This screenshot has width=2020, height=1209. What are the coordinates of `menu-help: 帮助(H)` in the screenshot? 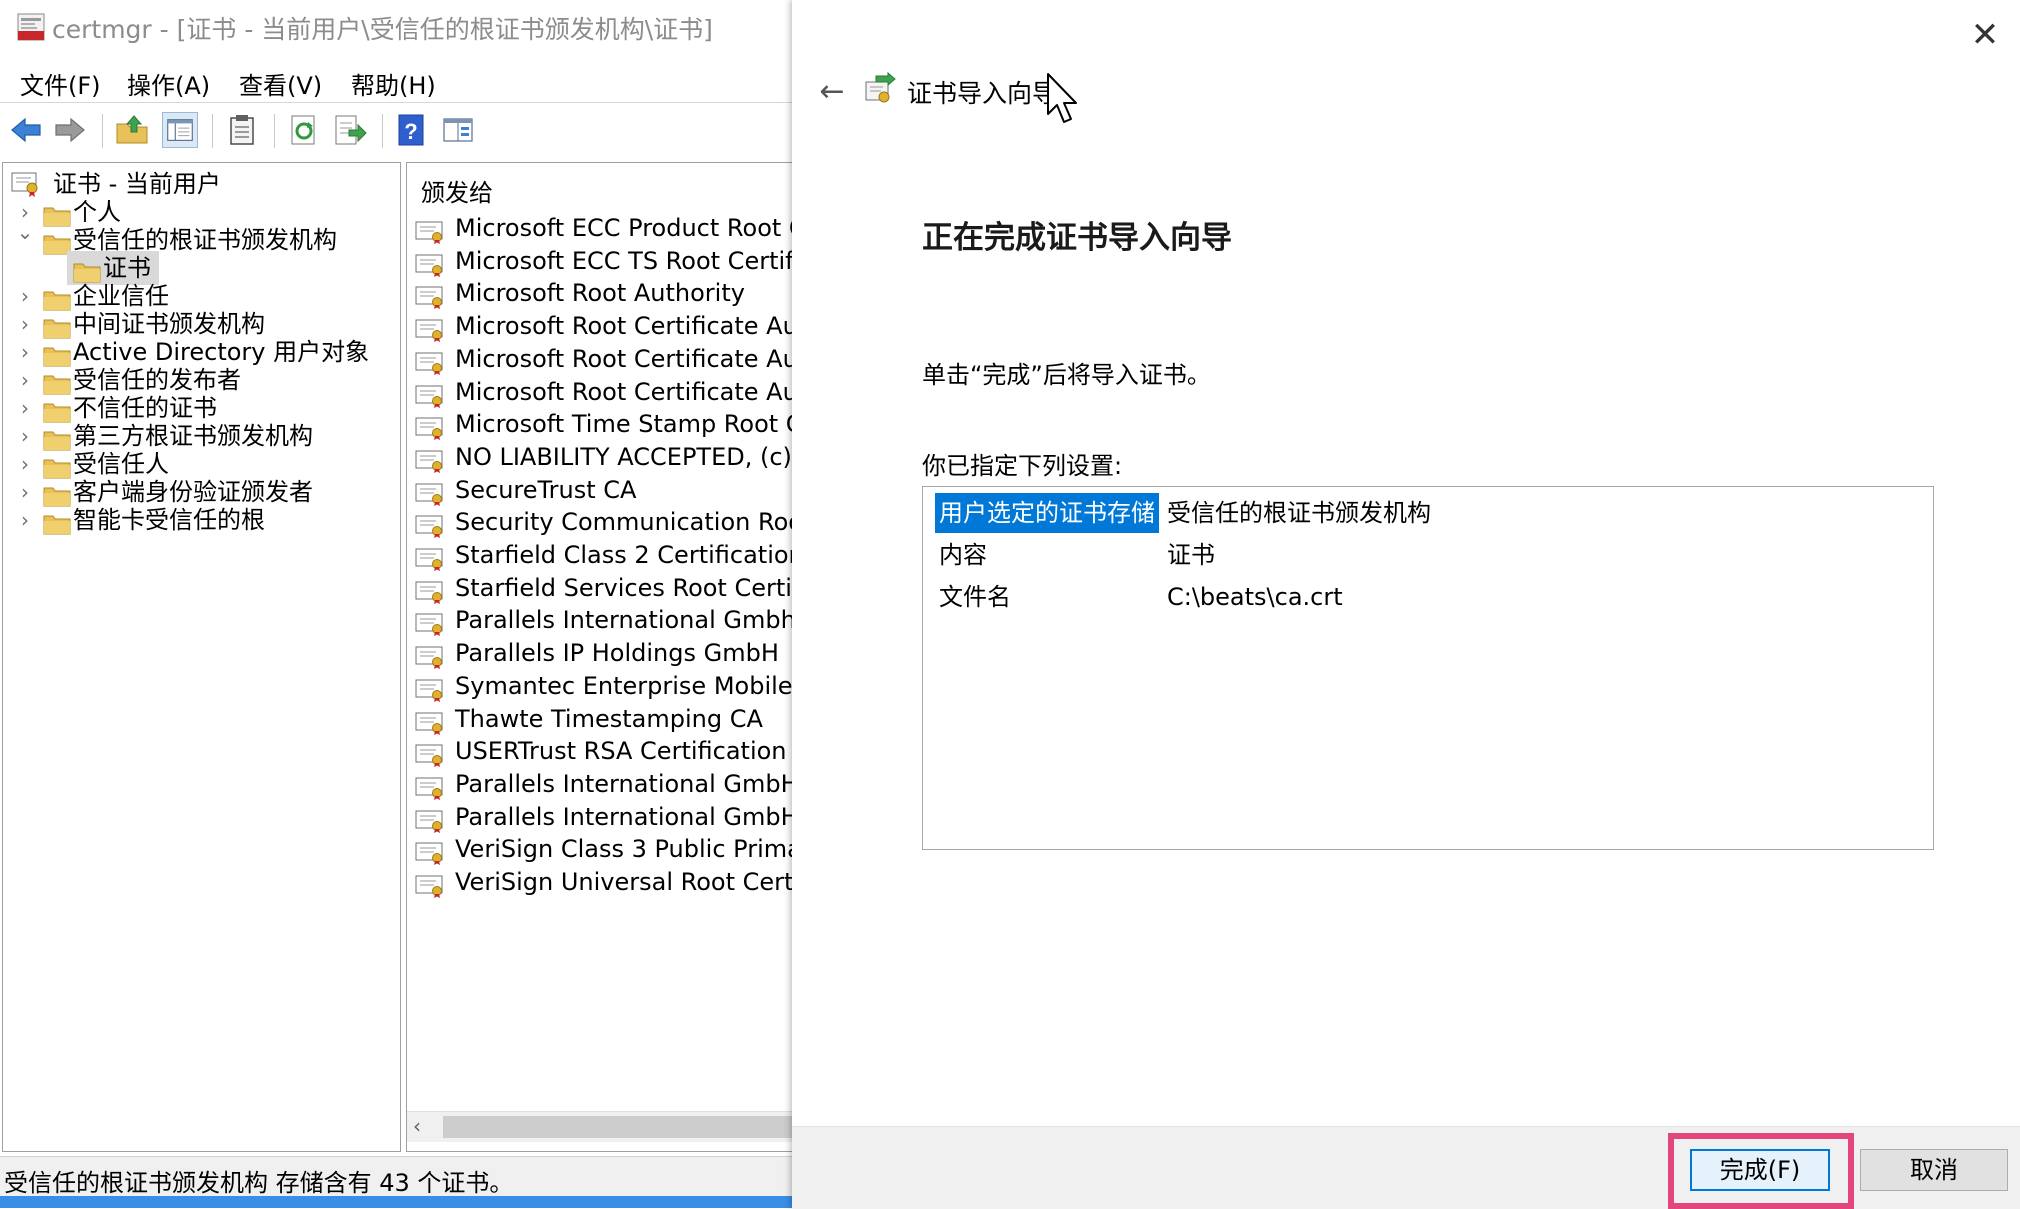 It's located at (393, 83).